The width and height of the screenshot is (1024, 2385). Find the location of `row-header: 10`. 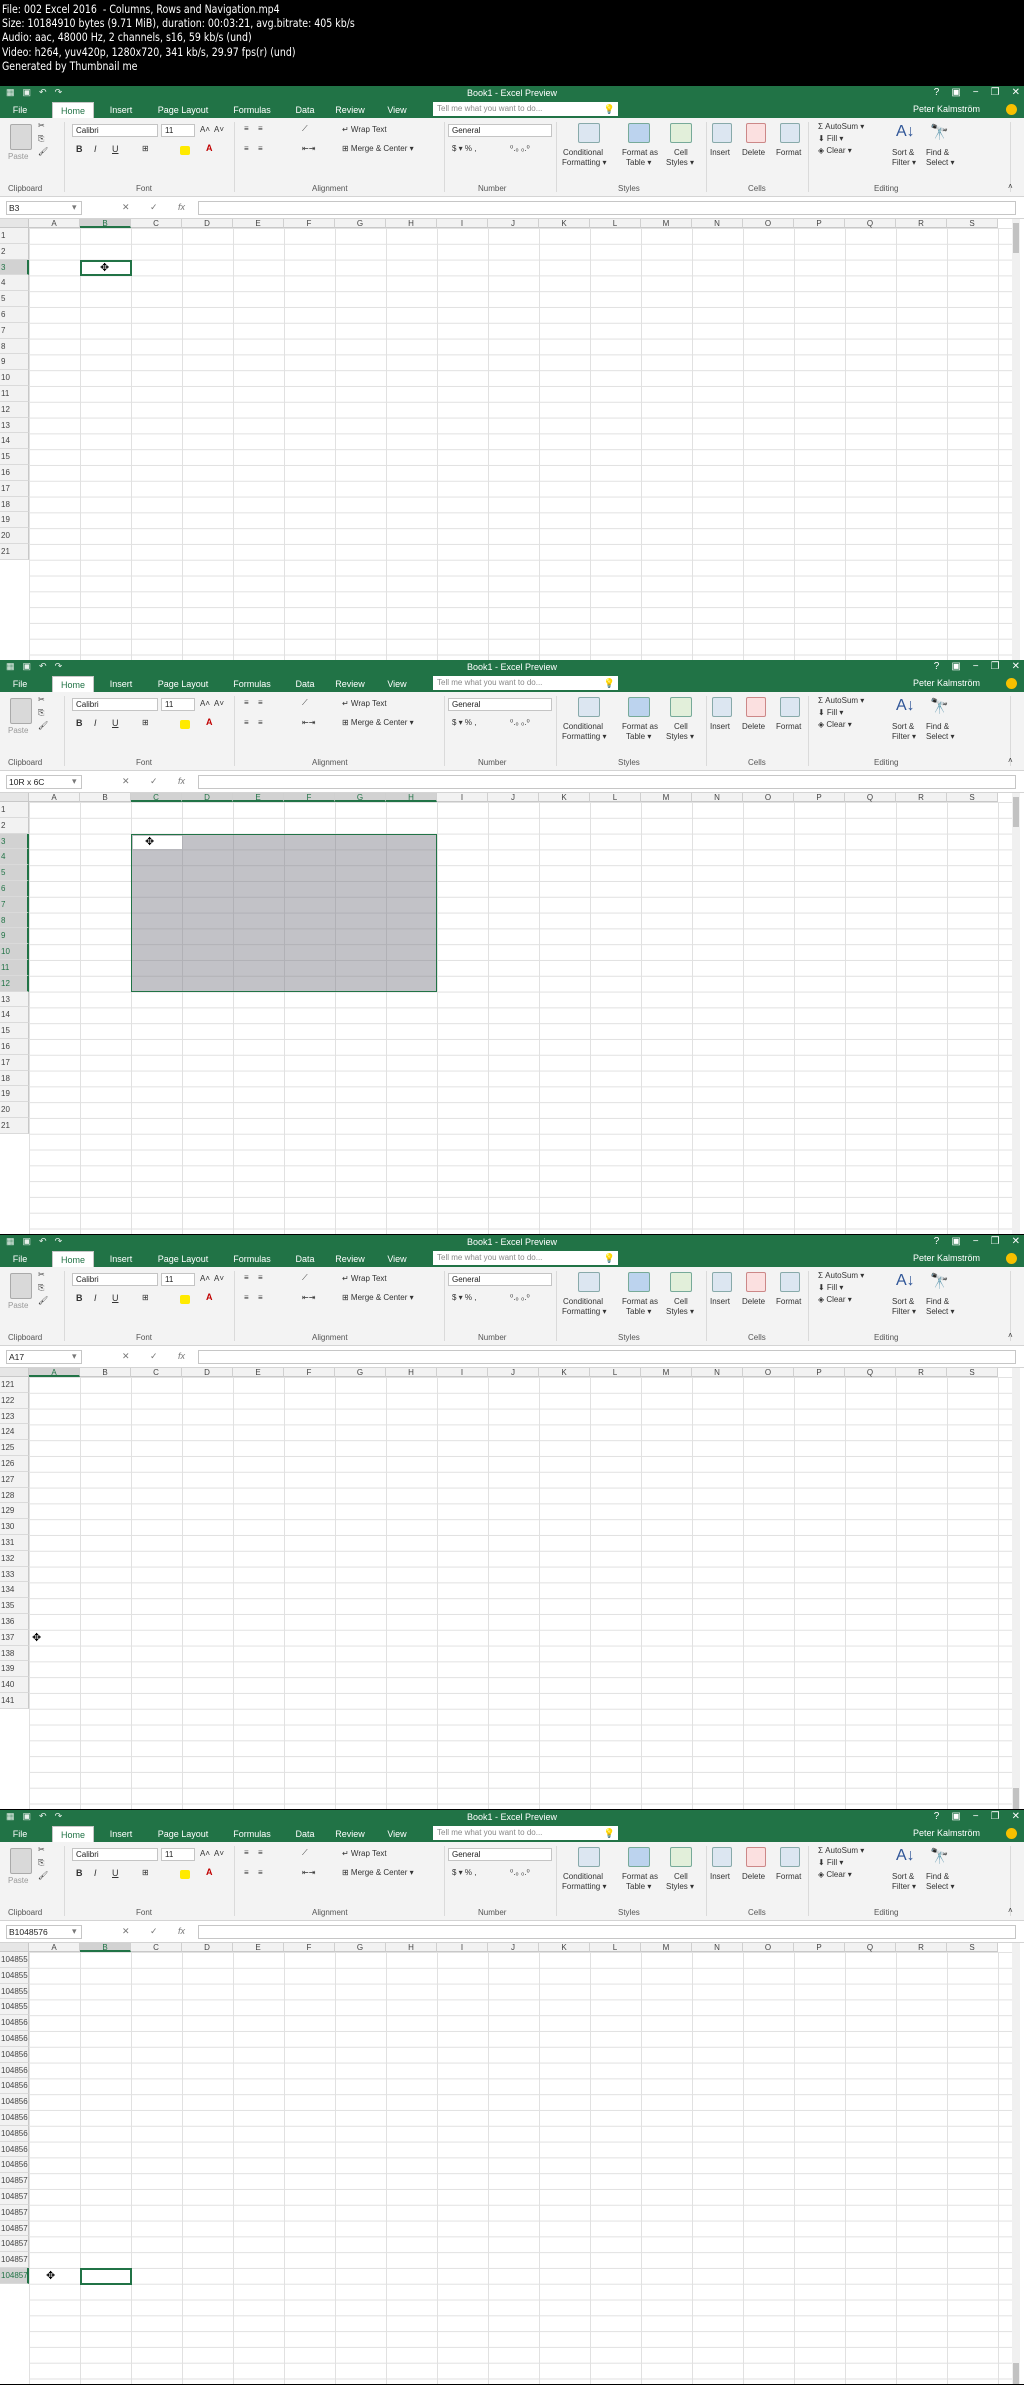

row-header: 10 is located at coordinates (14, 378).